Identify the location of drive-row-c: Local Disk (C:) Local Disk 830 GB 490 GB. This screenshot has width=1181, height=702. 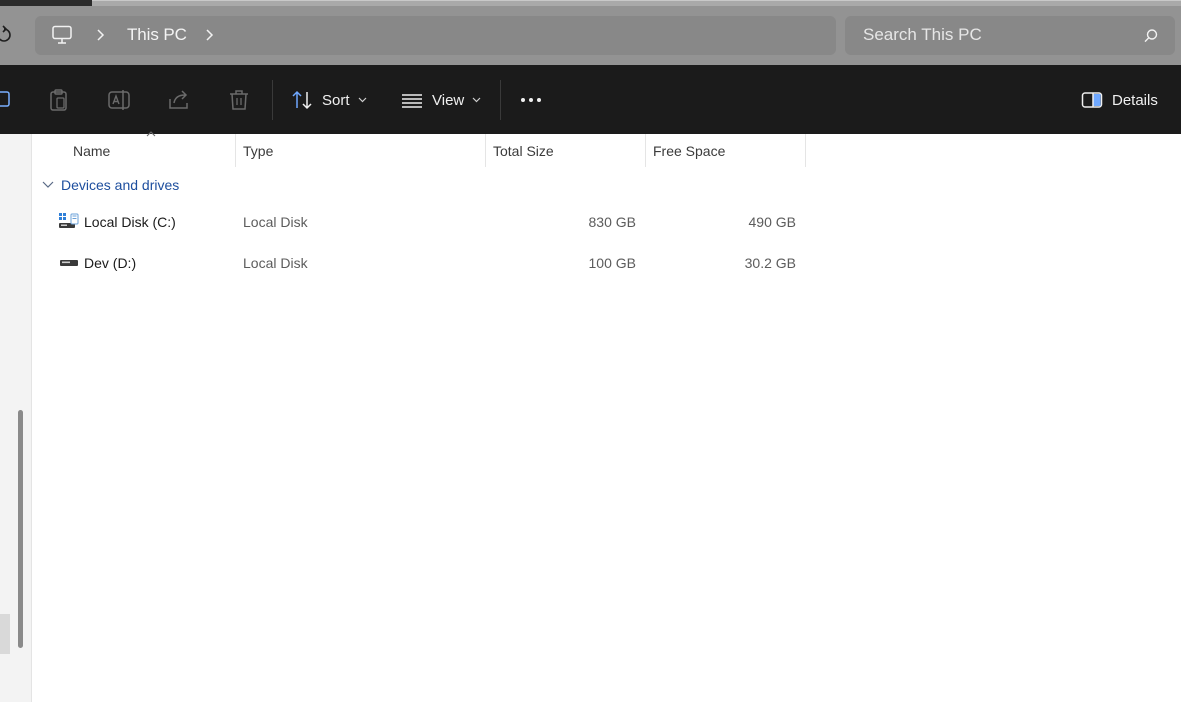
(423, 223).